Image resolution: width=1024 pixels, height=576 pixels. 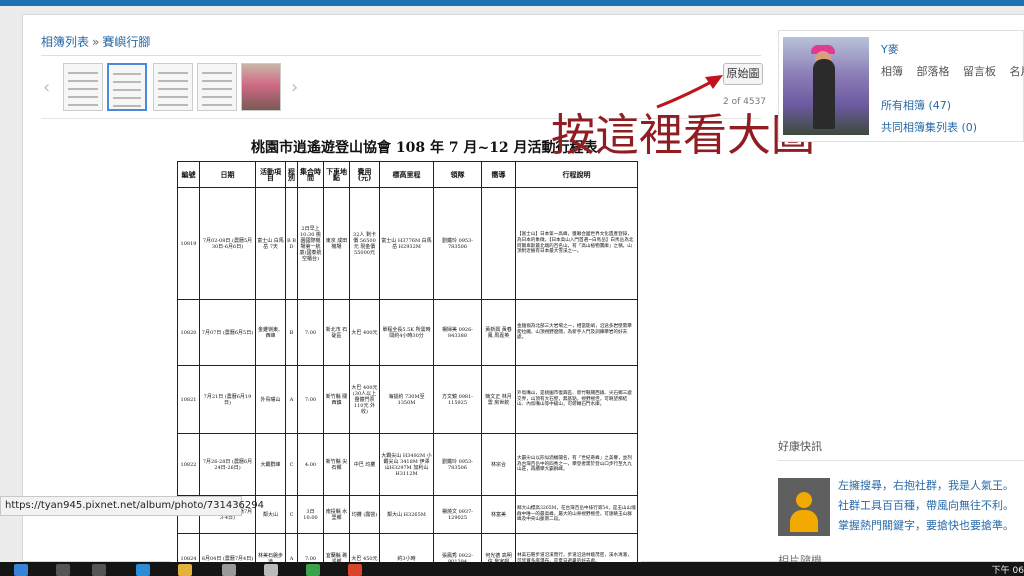 I want to click on prev-arrow-icon: ‹, so click(x=46, y=87).